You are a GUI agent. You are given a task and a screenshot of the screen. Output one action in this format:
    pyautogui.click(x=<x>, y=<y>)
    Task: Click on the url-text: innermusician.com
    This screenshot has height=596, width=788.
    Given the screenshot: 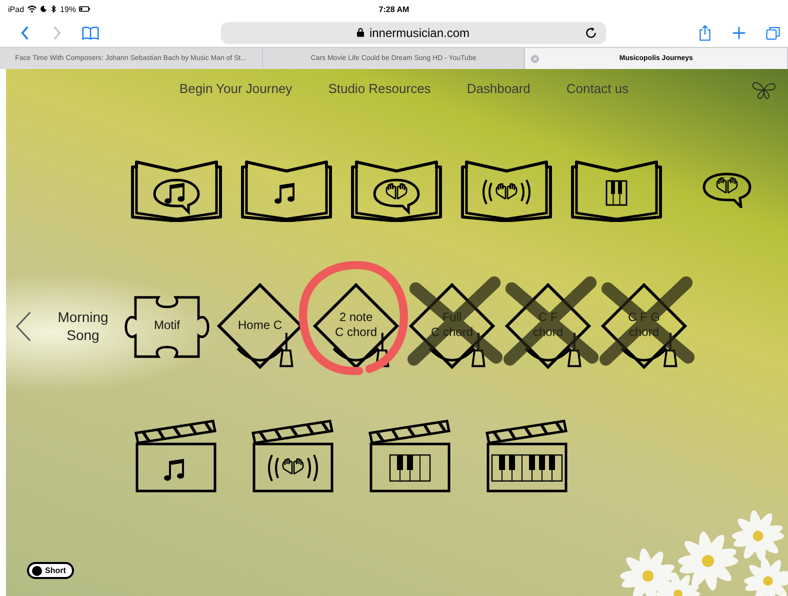 What is the action you would take?
    pyautogui.click(x=419, y=33)
    